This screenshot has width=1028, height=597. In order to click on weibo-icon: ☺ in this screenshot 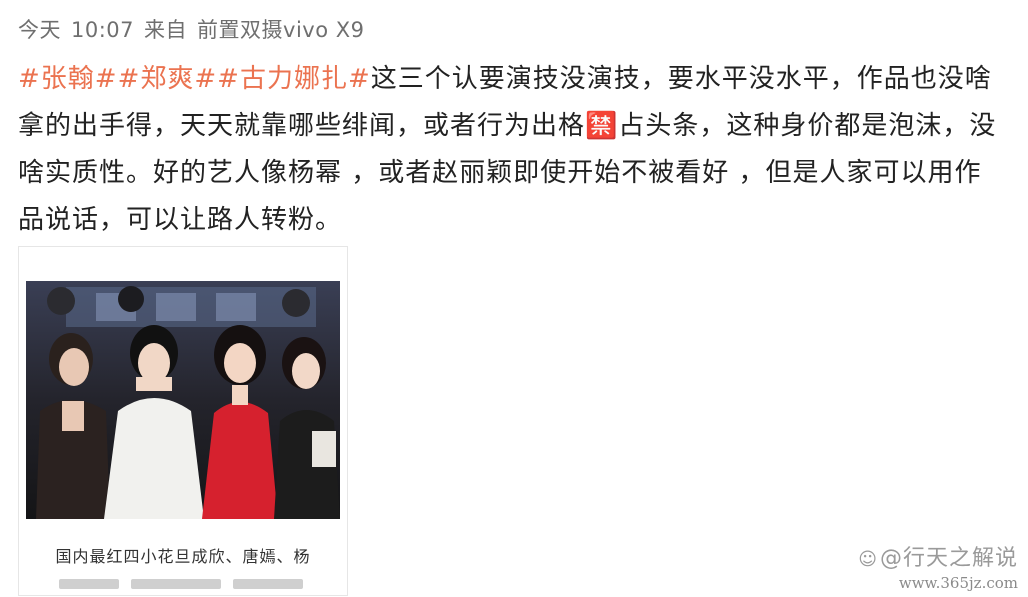, I will do `click(868, 559)`.